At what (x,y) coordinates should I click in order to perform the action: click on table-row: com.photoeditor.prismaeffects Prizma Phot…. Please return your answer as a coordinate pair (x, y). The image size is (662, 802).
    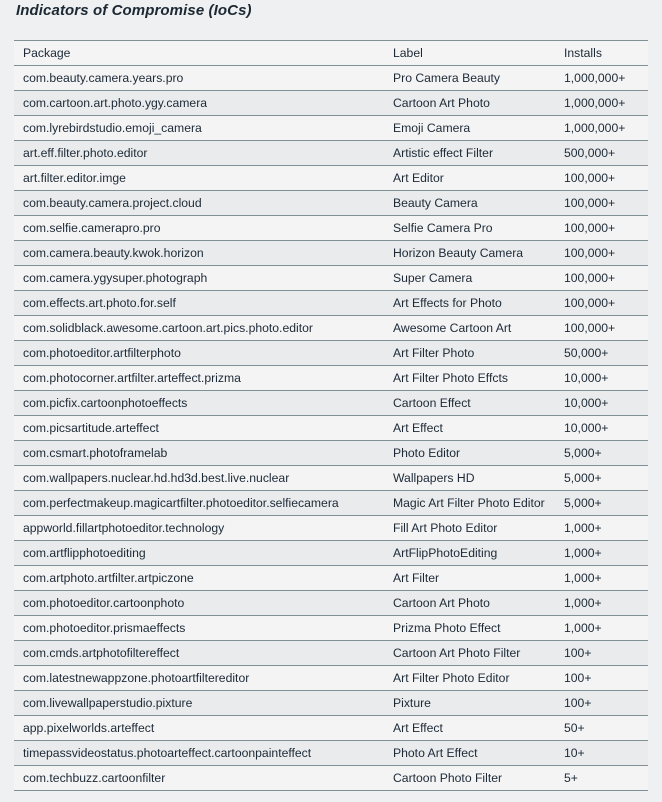
    Looking at the image, I should click on (331, 628).